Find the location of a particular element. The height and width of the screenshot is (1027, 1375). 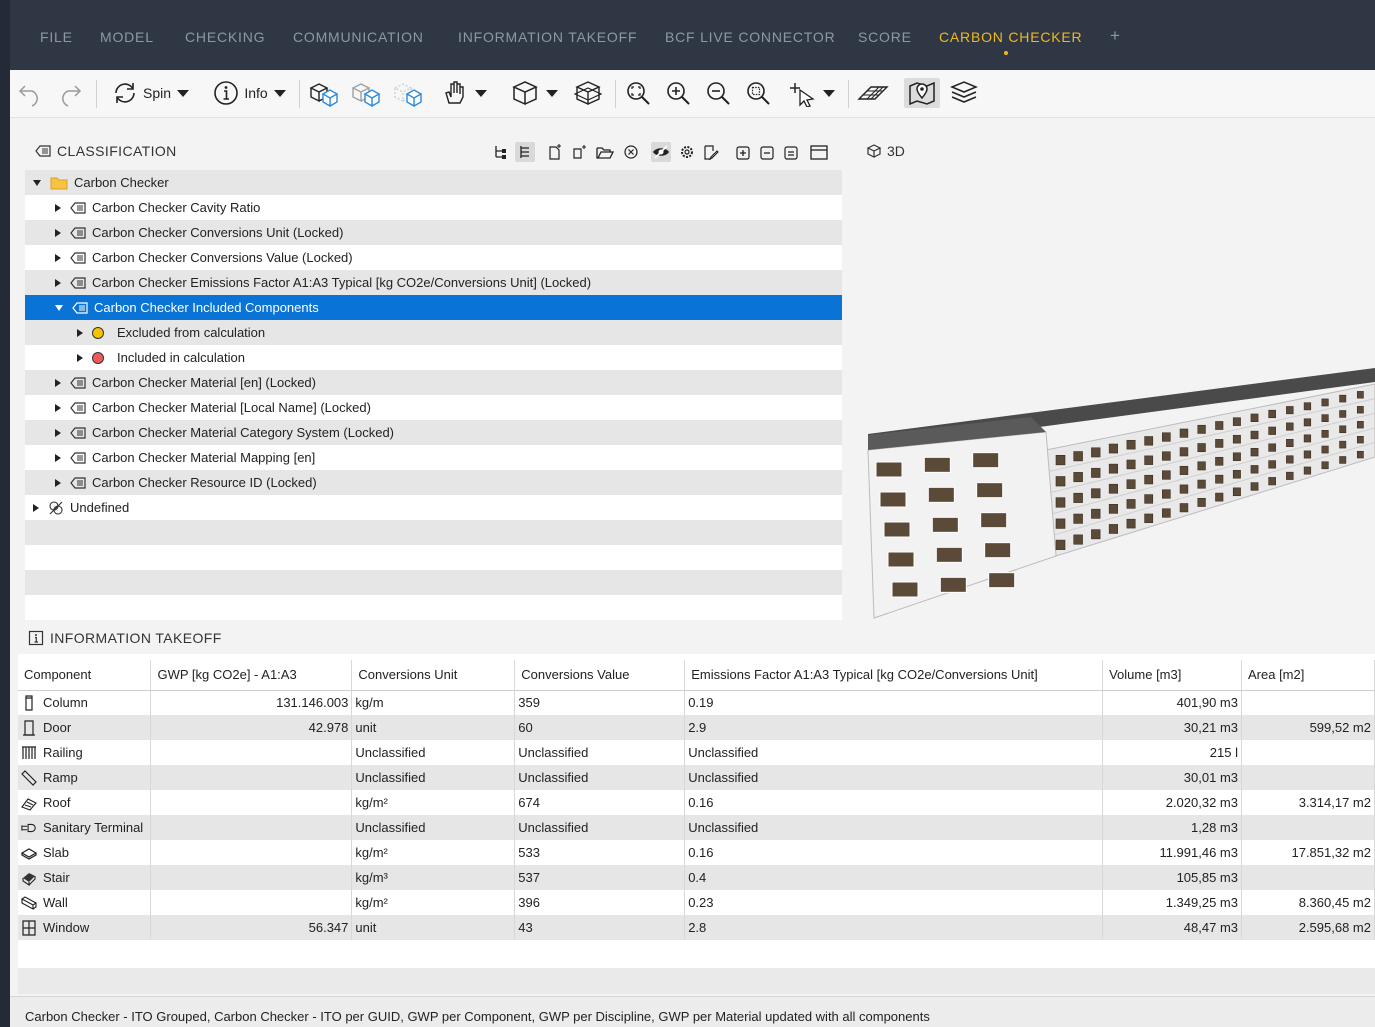

plane-view-button is located at coordinates (873, 93).